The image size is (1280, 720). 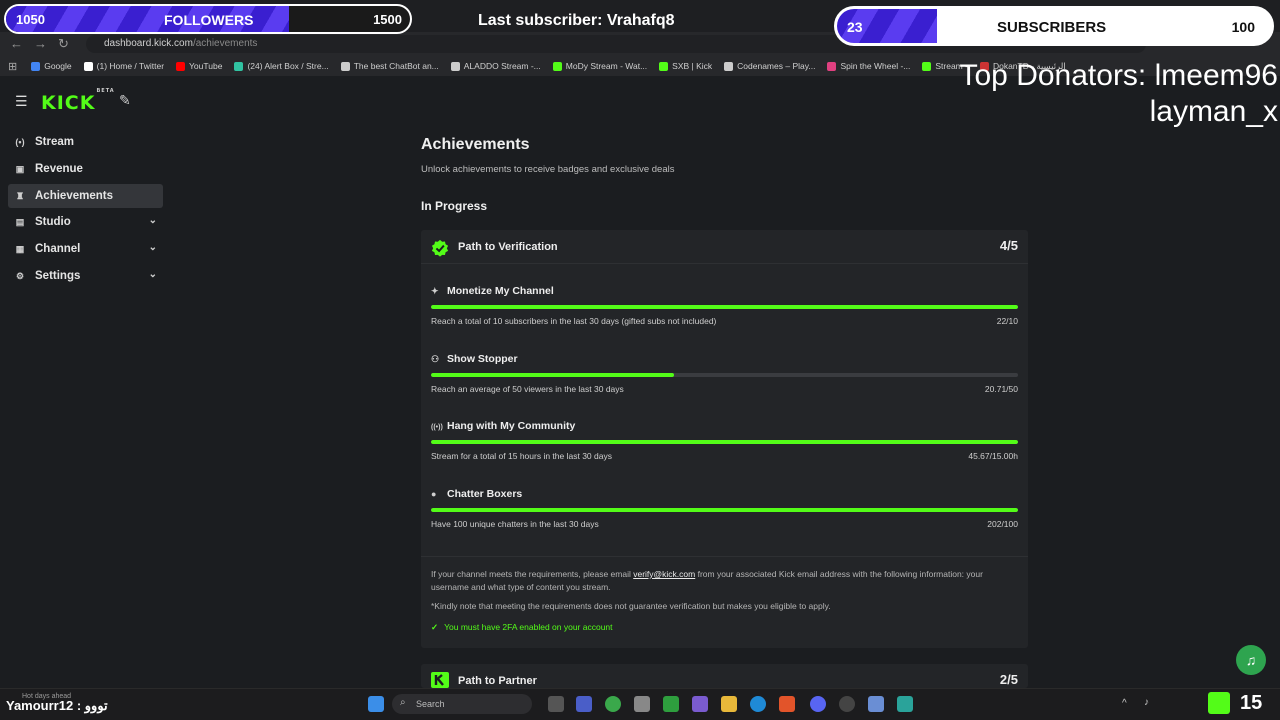 I want to click on partner-card: Path to Partner 2/5, so click(x=724, y=676).